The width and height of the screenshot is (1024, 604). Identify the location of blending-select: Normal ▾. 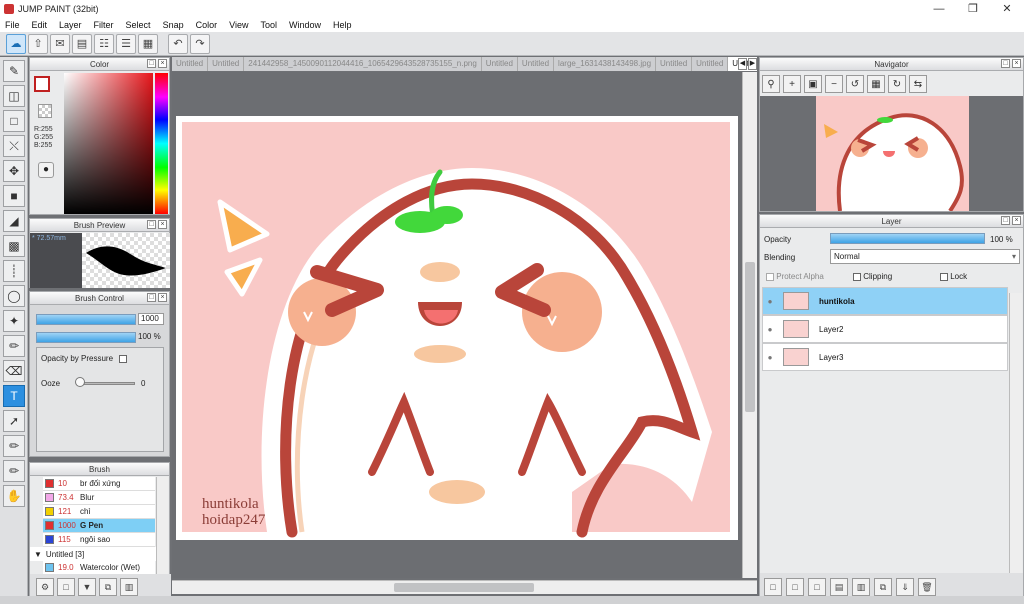
(925, 256).